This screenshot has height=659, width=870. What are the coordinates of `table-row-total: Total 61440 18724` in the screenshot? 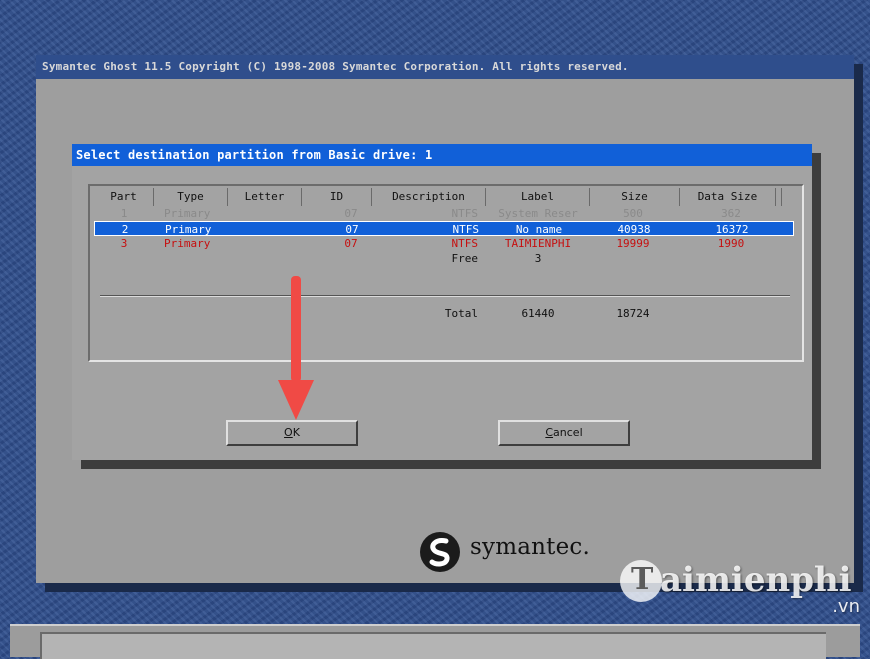 It's located at (444, 313).